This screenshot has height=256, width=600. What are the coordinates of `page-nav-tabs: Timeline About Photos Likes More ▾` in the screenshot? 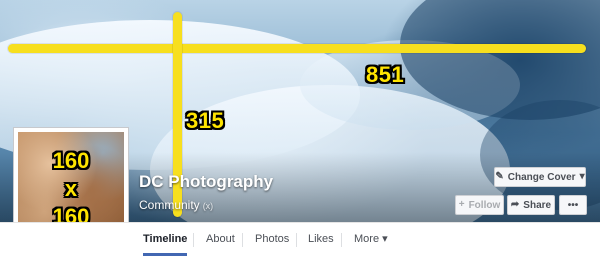 It's located at (300, 239).